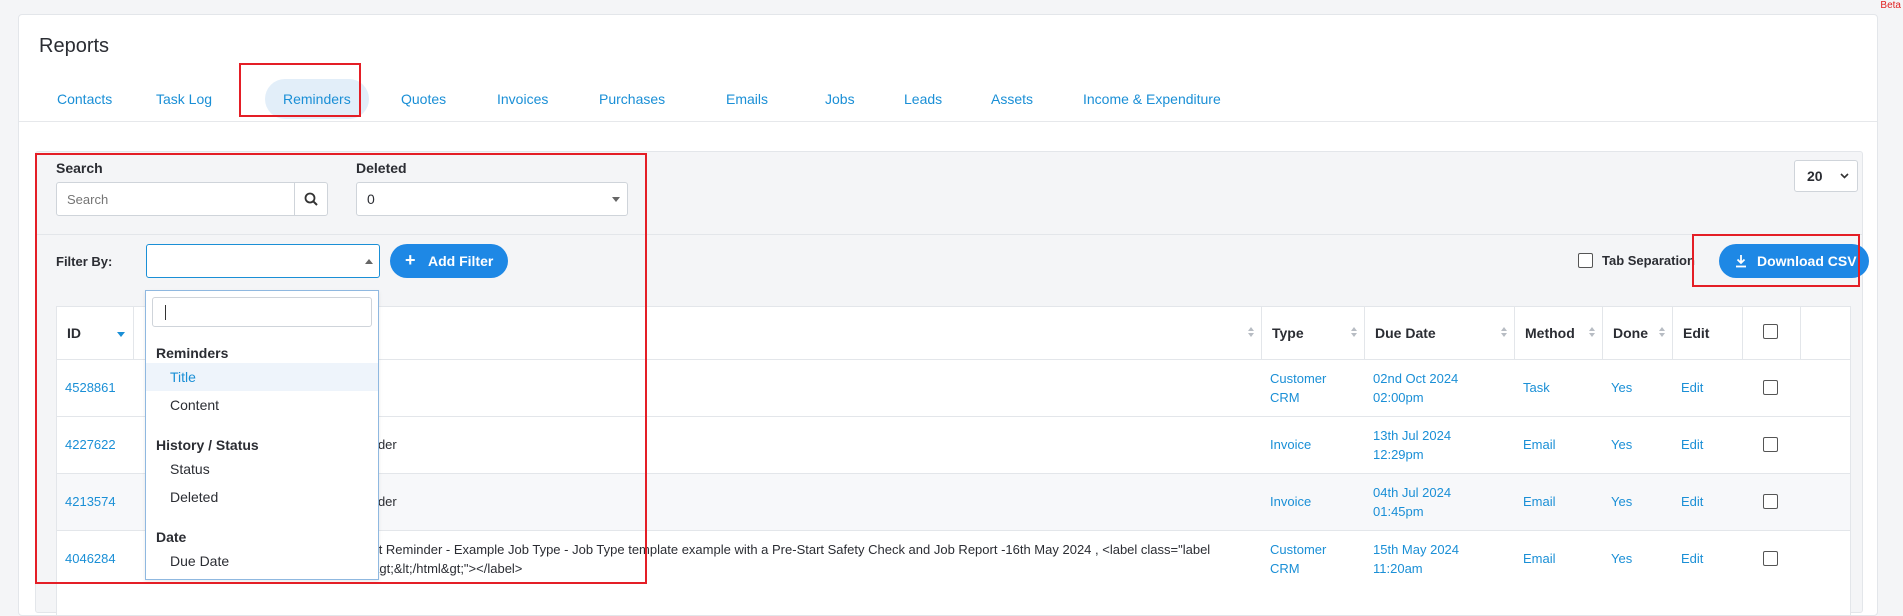 The height and width of the screenshot is (616, 1903). What do you see at coordinates (263, 261) in the screenshot?
I see `filter-by-select` at bounding box center [263, 261].